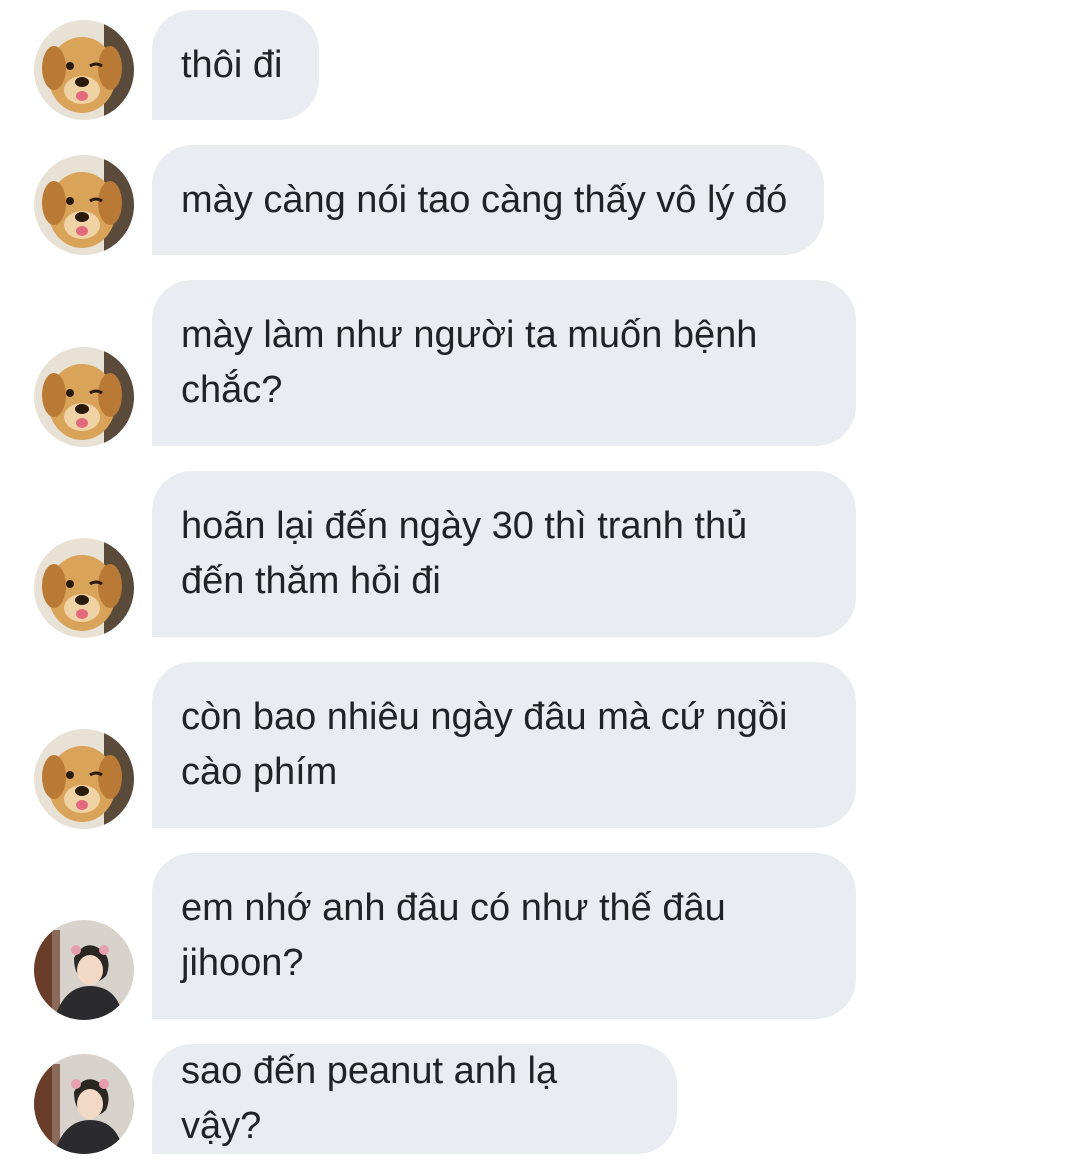 This screenshot has width=1080, height=1168. What do you see at coordinates (453, 935) in the screenshot?
I see `message-text: em nhớ anh đâu có như thế đâu jihoon?` at bounding box center [453, 935].